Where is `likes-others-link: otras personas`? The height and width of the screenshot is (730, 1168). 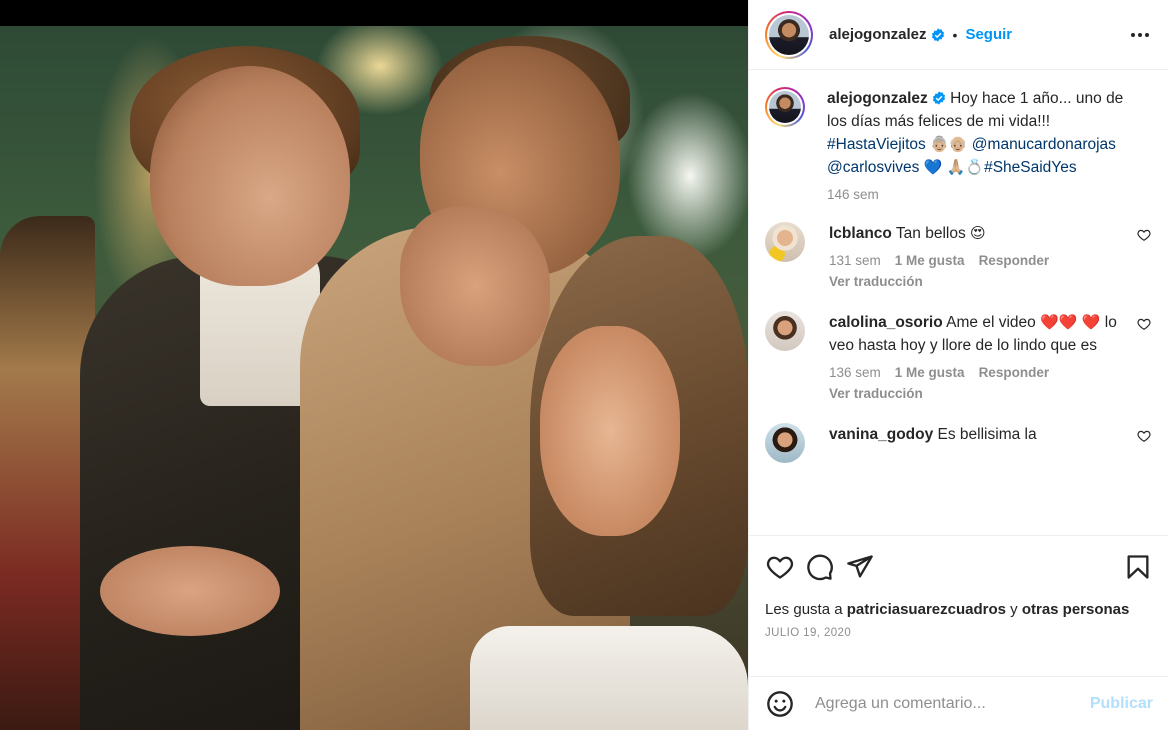 likes-others-link: otras personas is located at coordinates (1076, 609).